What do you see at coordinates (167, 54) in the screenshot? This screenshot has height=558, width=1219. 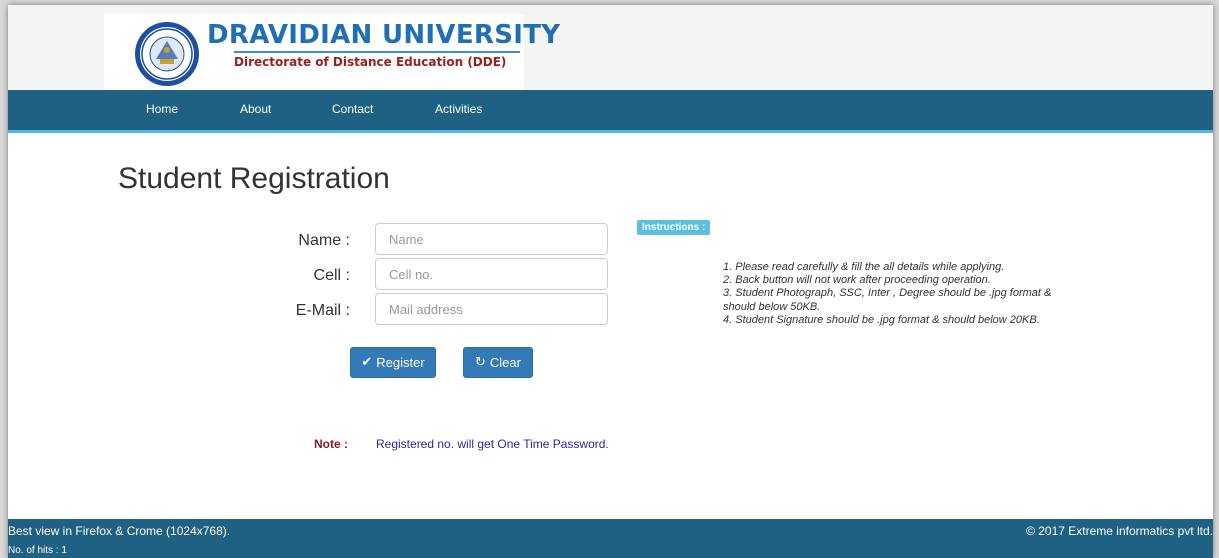 I see `university-seal-icon` at bounding box center [167, 54].